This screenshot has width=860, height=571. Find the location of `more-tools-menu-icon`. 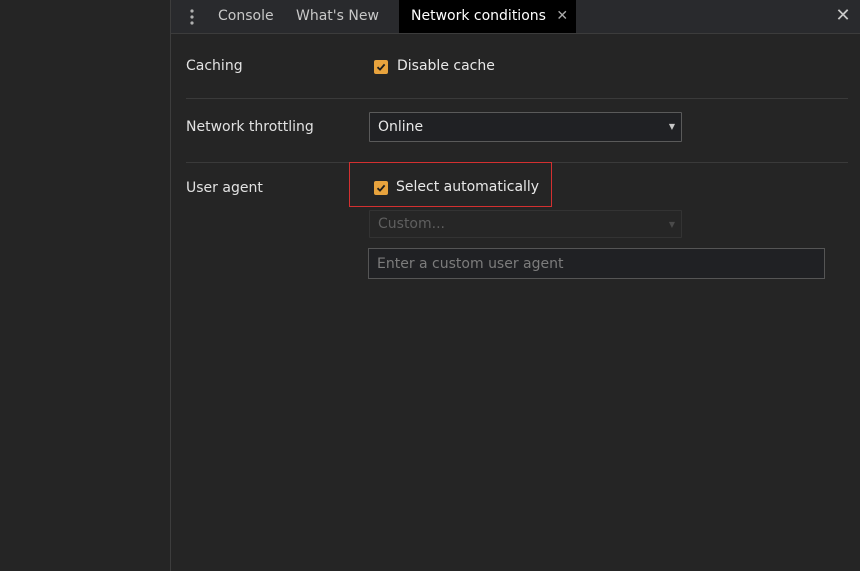

more-tools-menu-icon is located at coordinates (192, 17).